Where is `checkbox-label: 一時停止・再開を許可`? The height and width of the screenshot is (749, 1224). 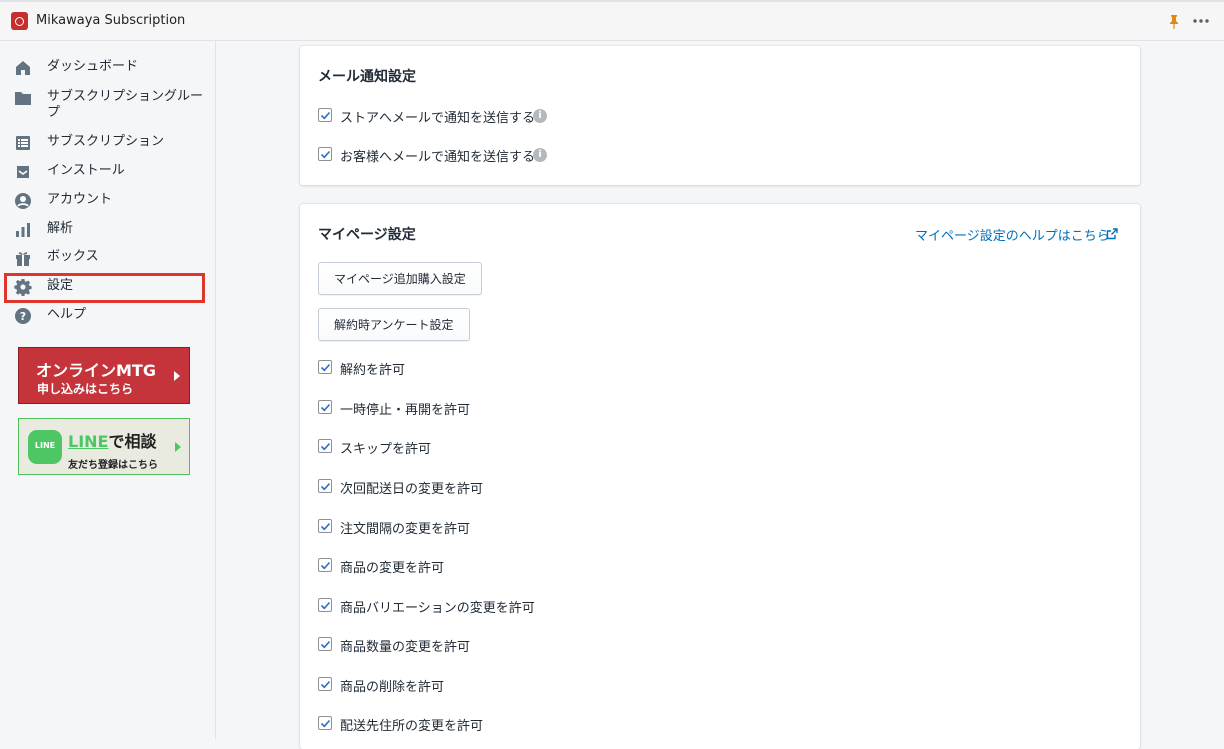
checkbox-label: 一時停止・再開を許可 is located at coordinates (405, 410).